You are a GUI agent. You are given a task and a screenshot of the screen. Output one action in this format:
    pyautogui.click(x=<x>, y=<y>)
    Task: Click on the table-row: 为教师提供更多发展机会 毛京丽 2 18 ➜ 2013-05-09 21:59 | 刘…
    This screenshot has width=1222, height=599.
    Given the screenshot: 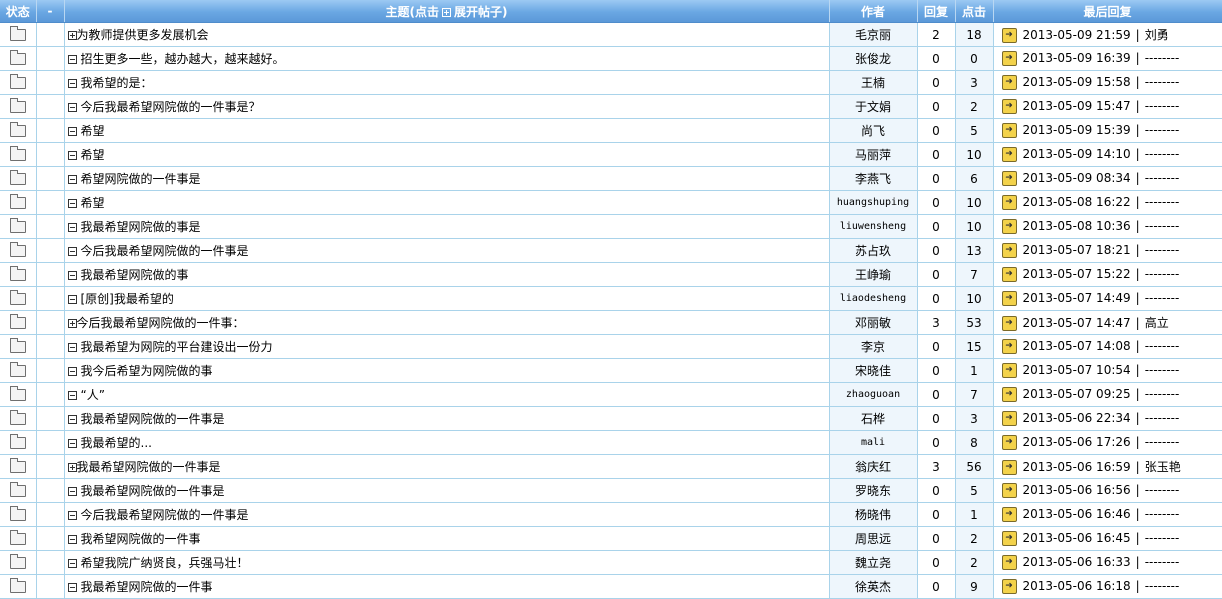 What is the action you would take?
    pyautogui.click(x=611, y=34)
    